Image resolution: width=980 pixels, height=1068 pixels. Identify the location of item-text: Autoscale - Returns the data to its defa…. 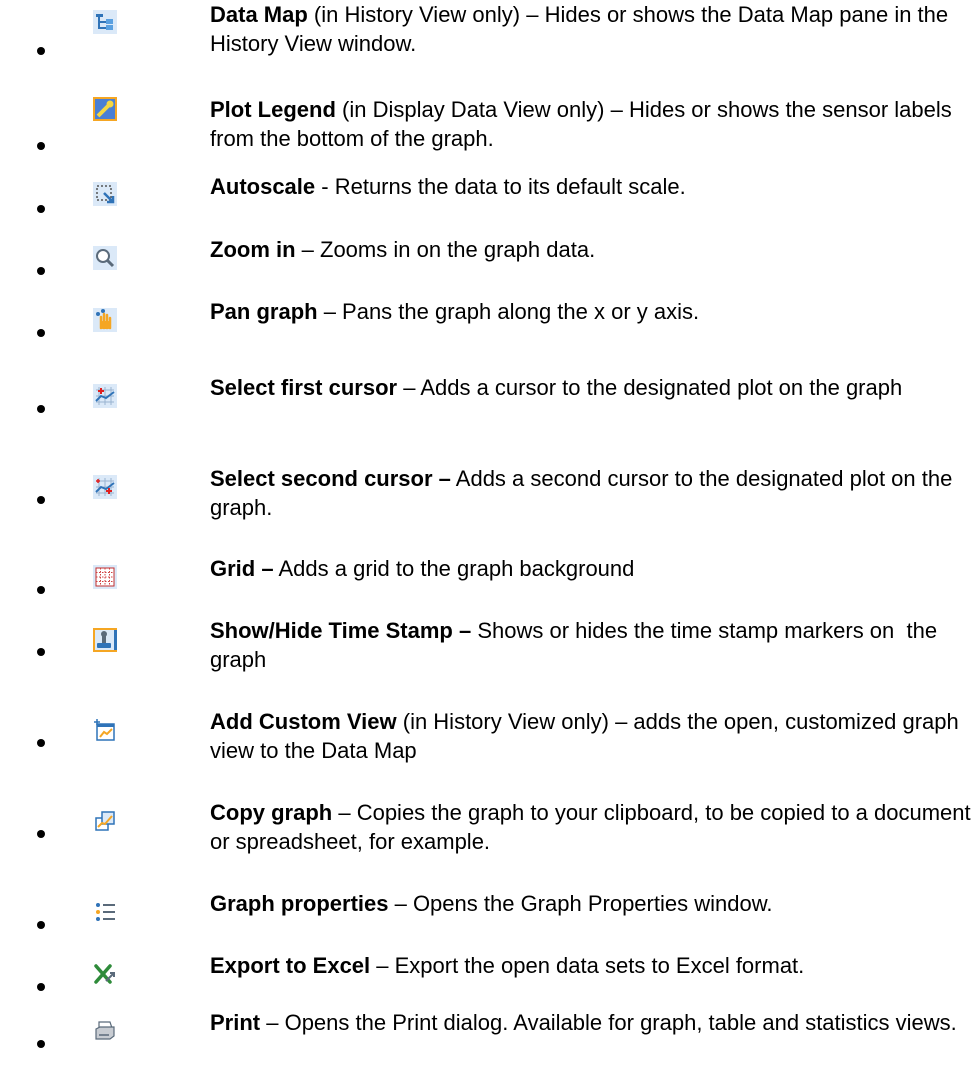
(592, 186).